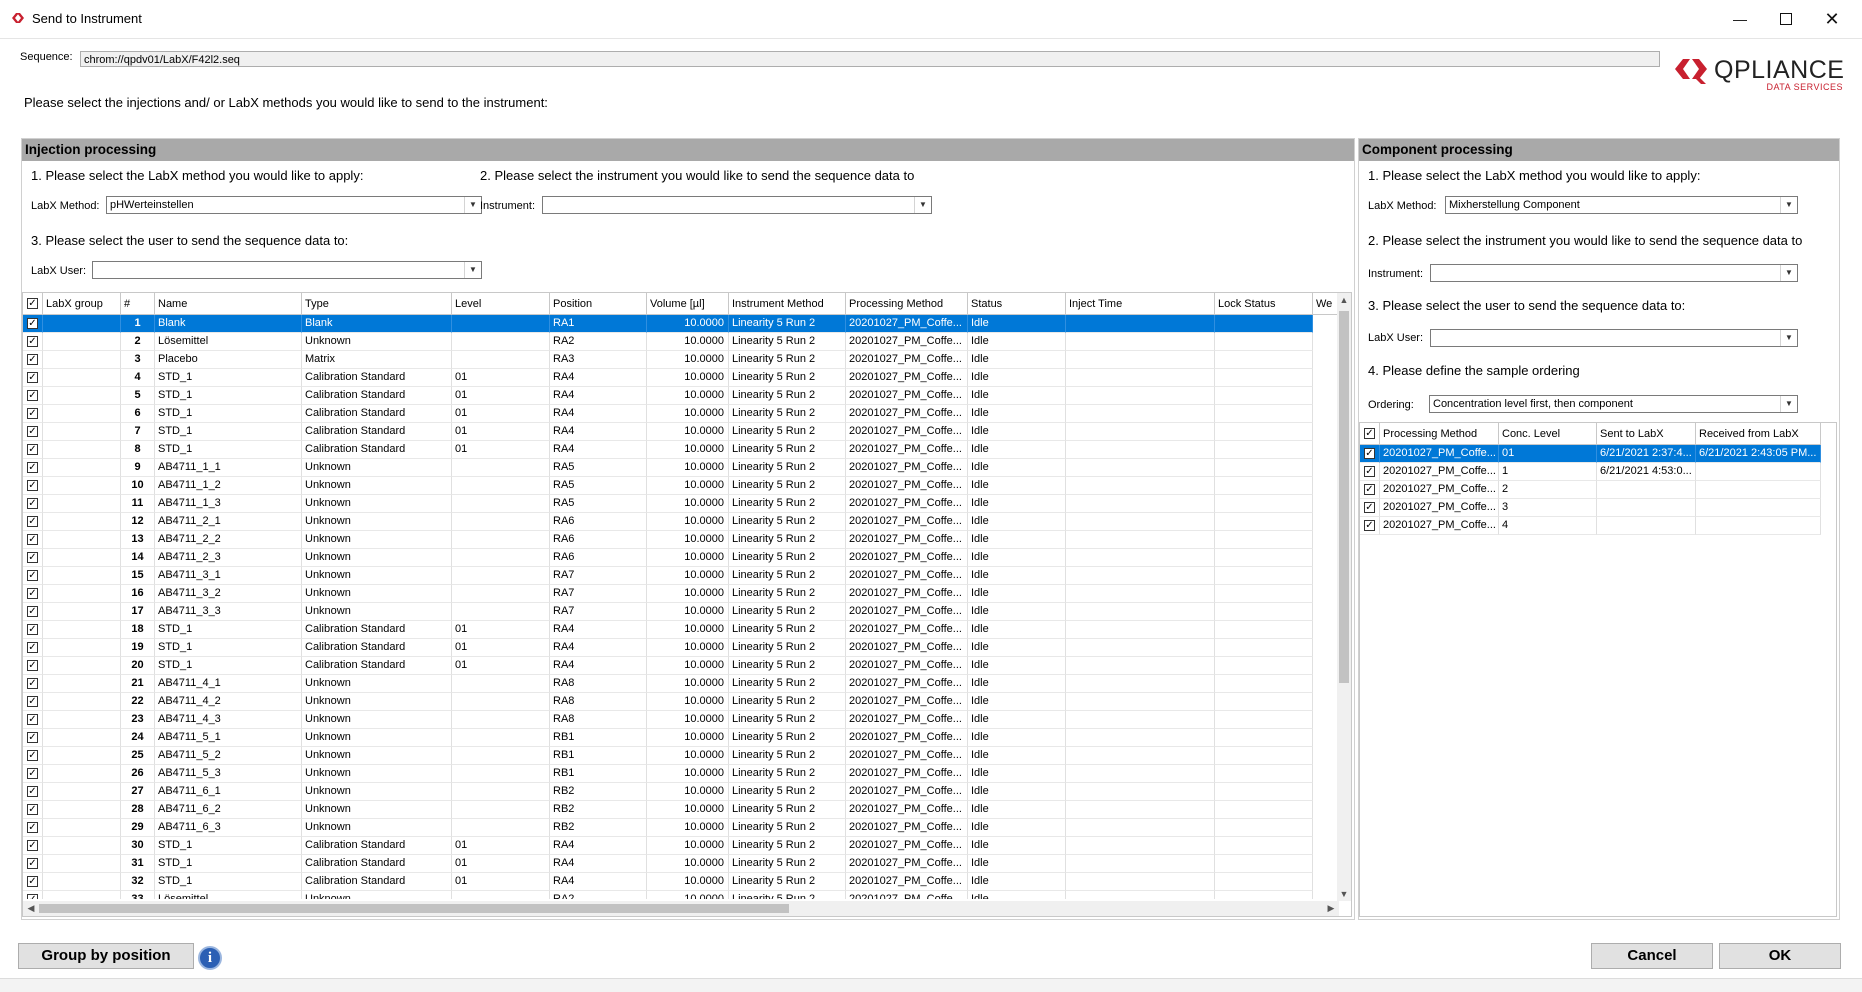 Image resolution: width=1862 pixels, height=992 pixels. What do you see at coordinates (1590, 526) in the screenshot?
I see `table-row: ✓ 20201027_PM_Coffe... 4` at bounding box center [1590, 526].